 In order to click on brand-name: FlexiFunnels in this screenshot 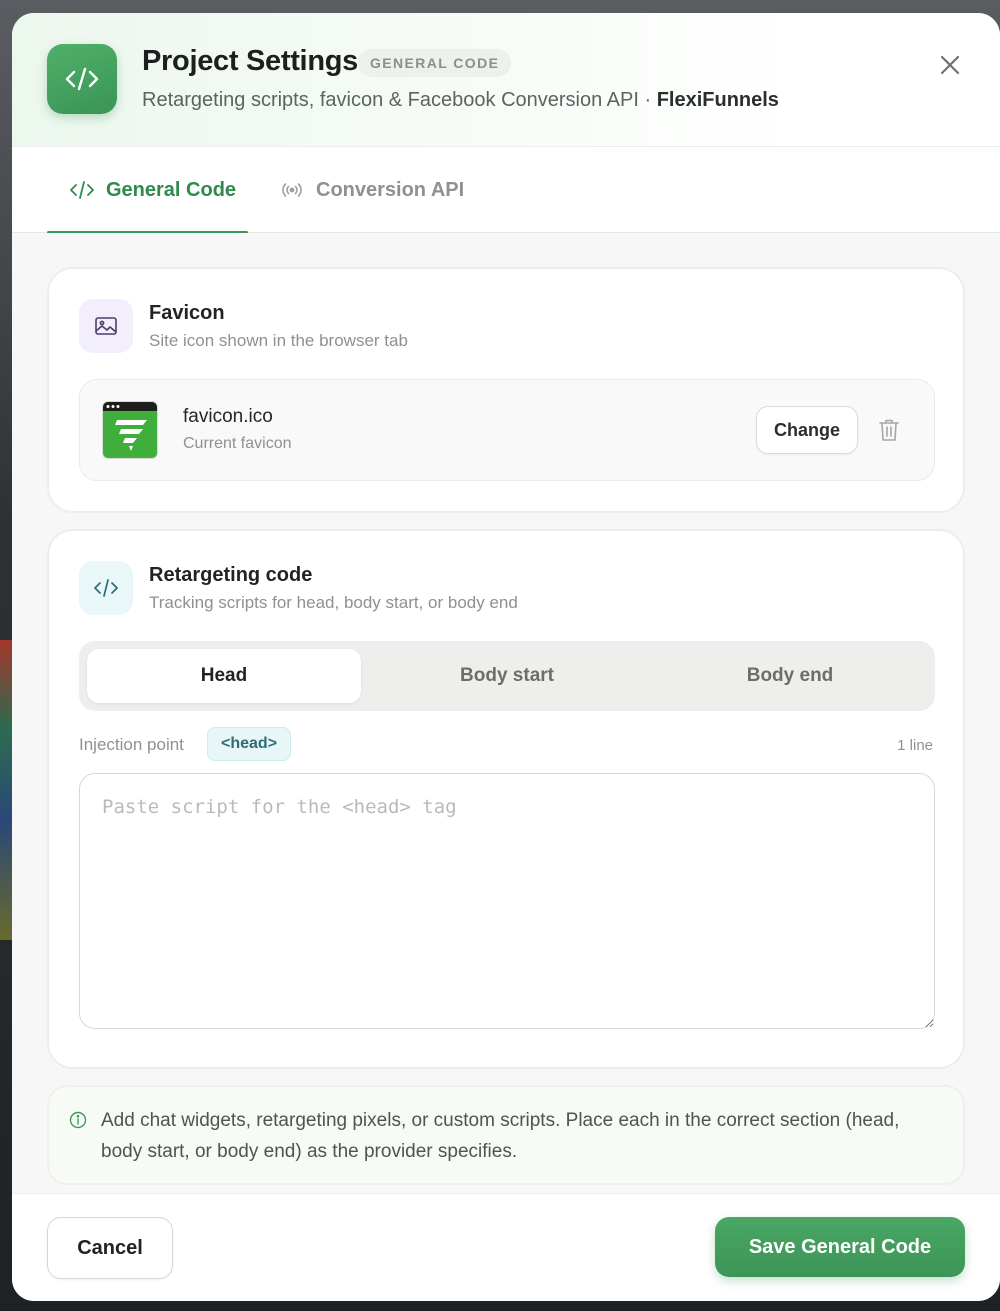, I will do `click(717, 100)`.